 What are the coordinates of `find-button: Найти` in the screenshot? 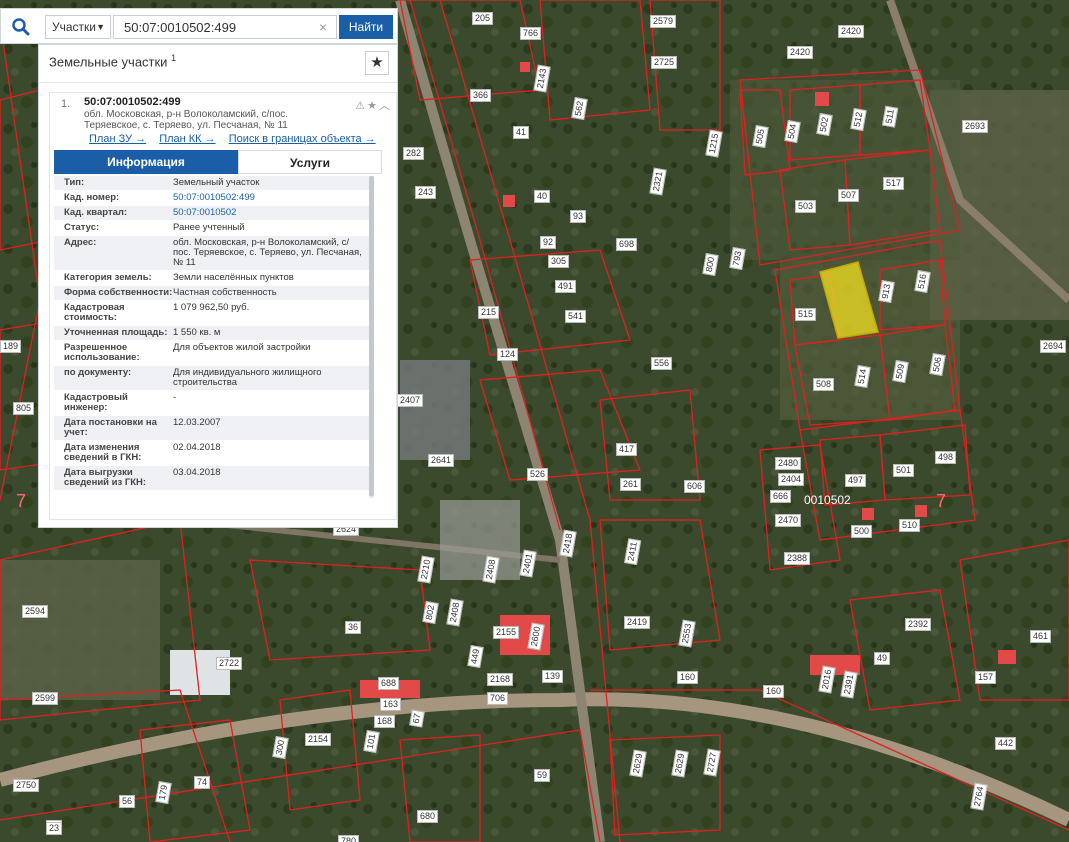 It's located at (366, 27).